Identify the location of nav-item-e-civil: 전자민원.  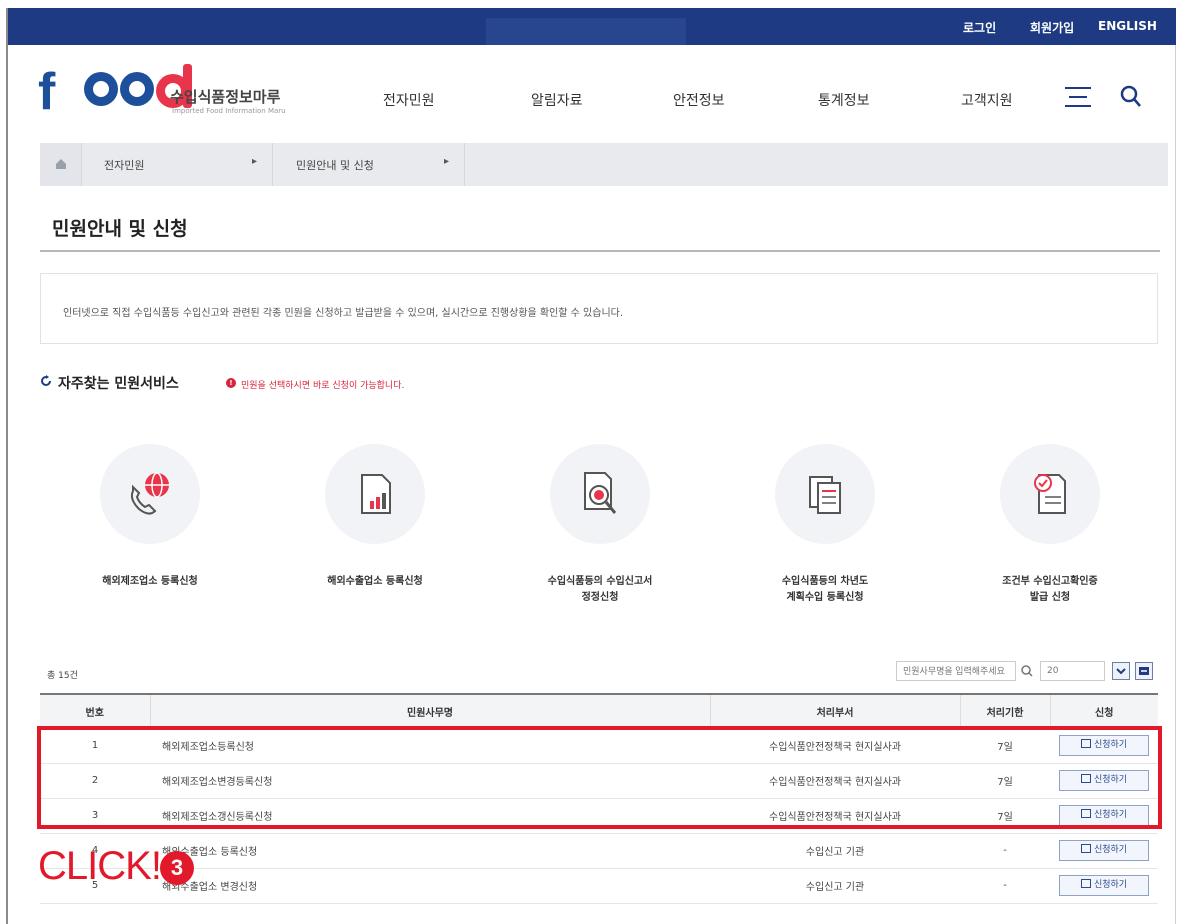
(409, 100).